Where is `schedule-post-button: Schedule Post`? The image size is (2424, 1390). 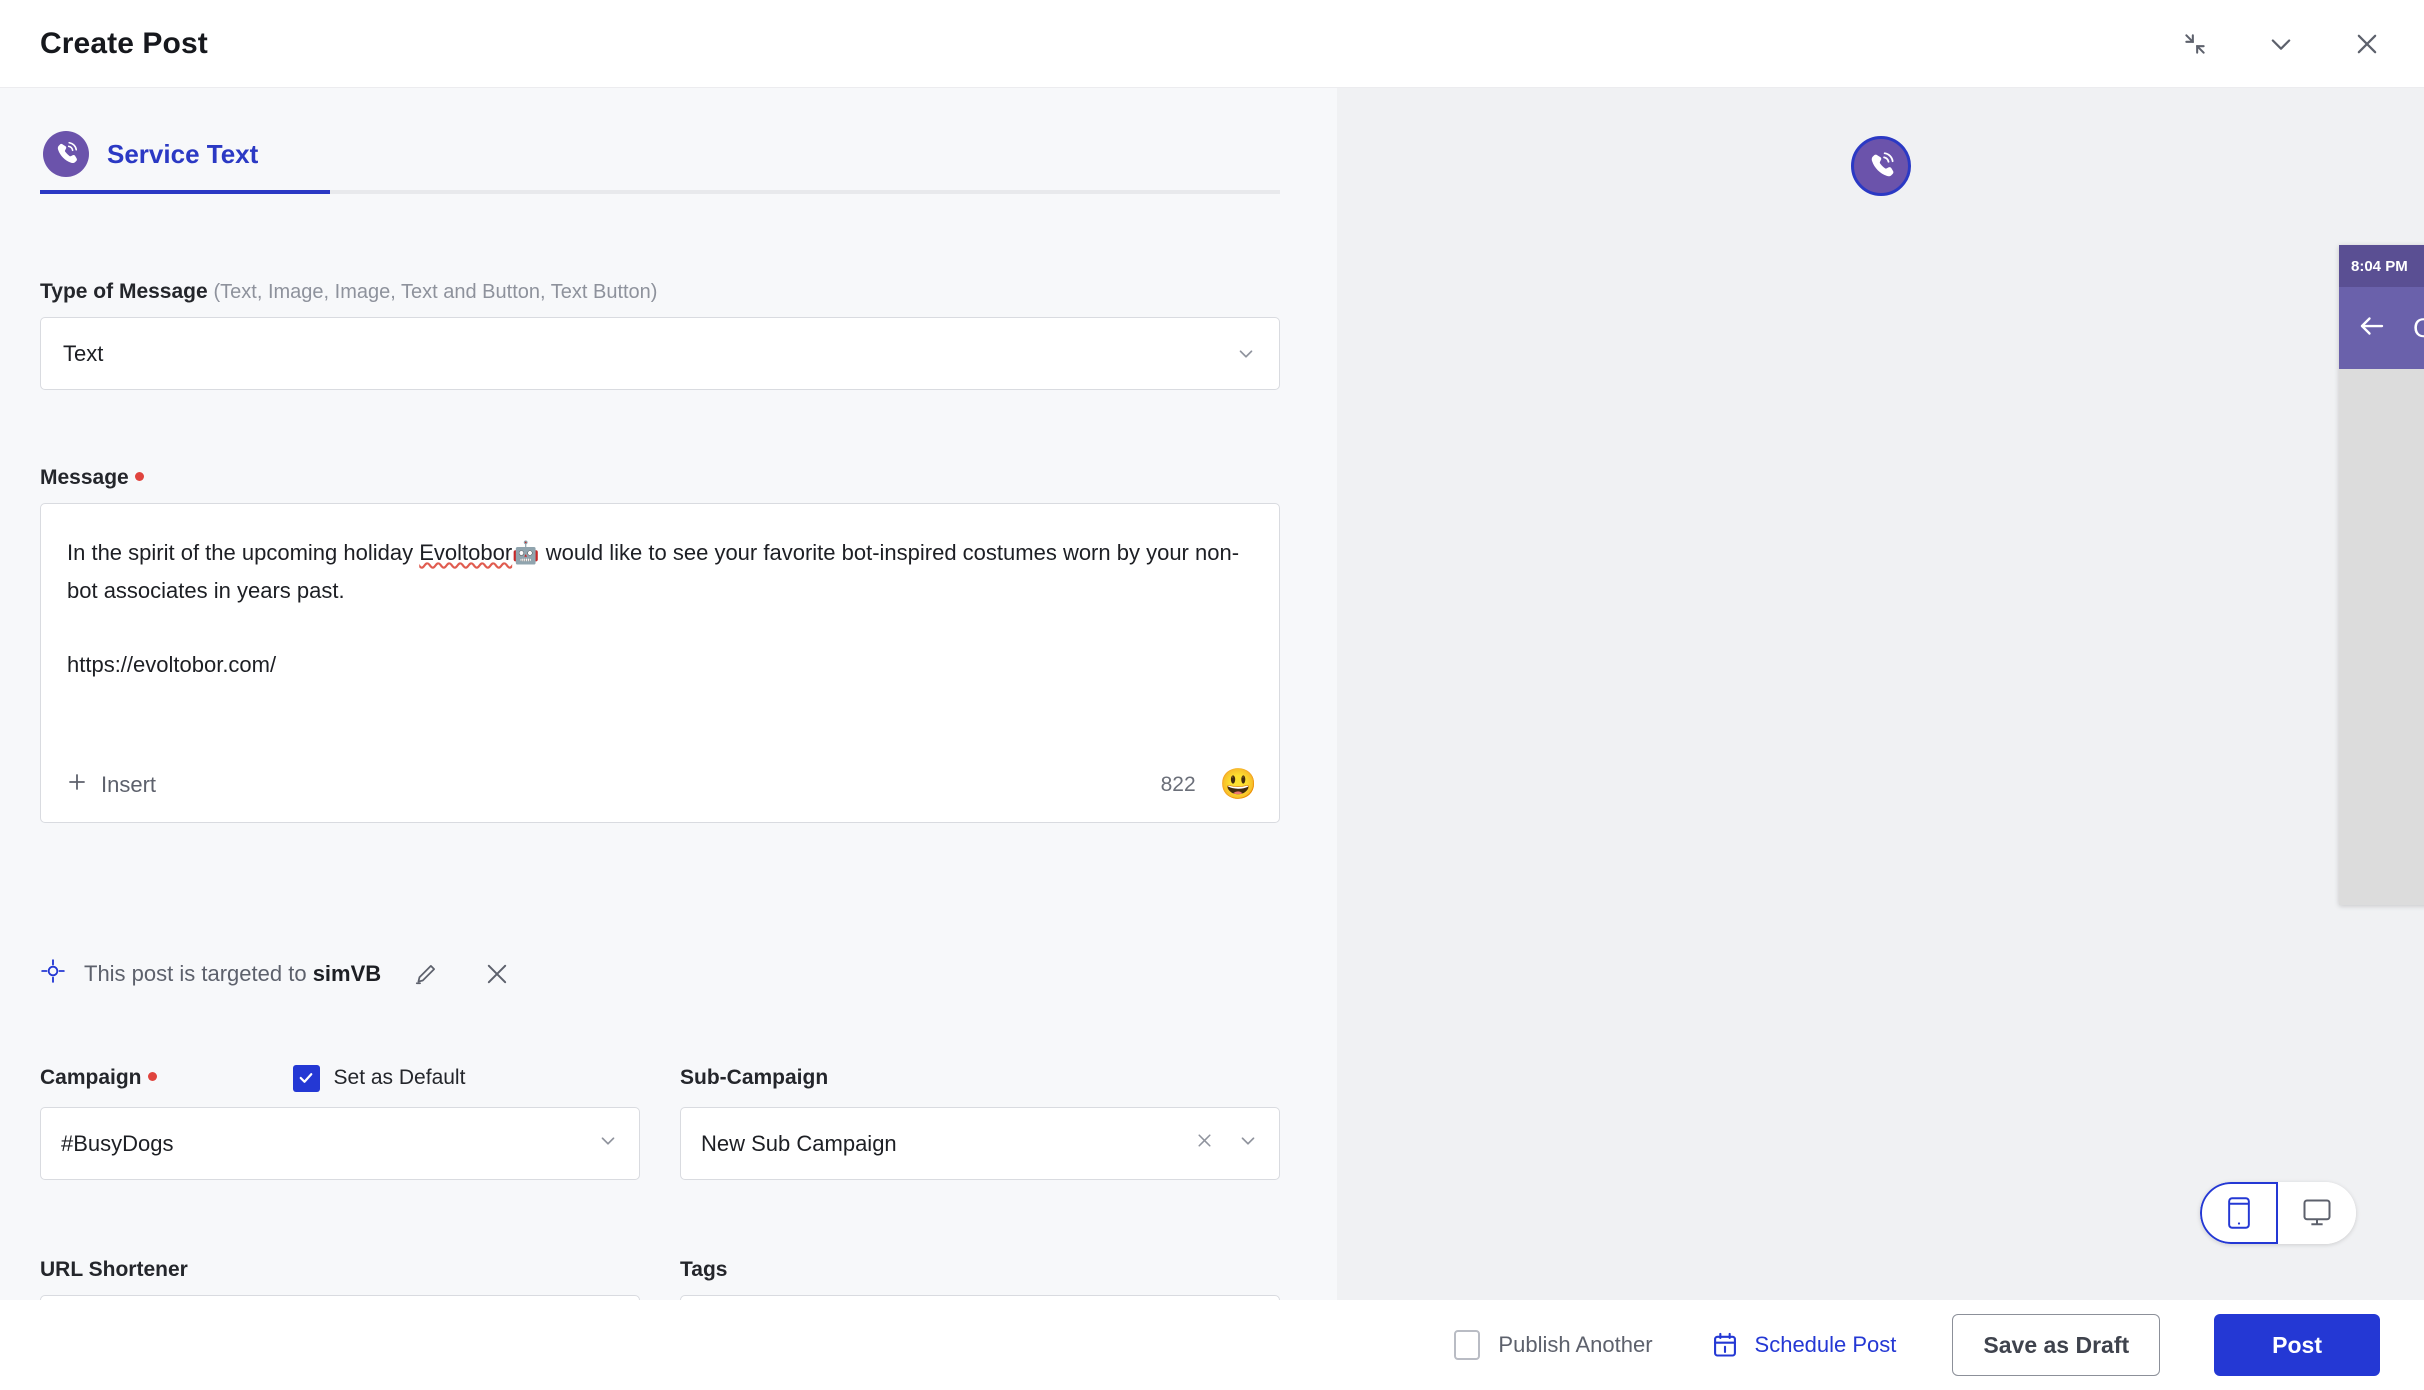 schedule-post-button: Schedule Post is located at coordinates (1804, 1345).